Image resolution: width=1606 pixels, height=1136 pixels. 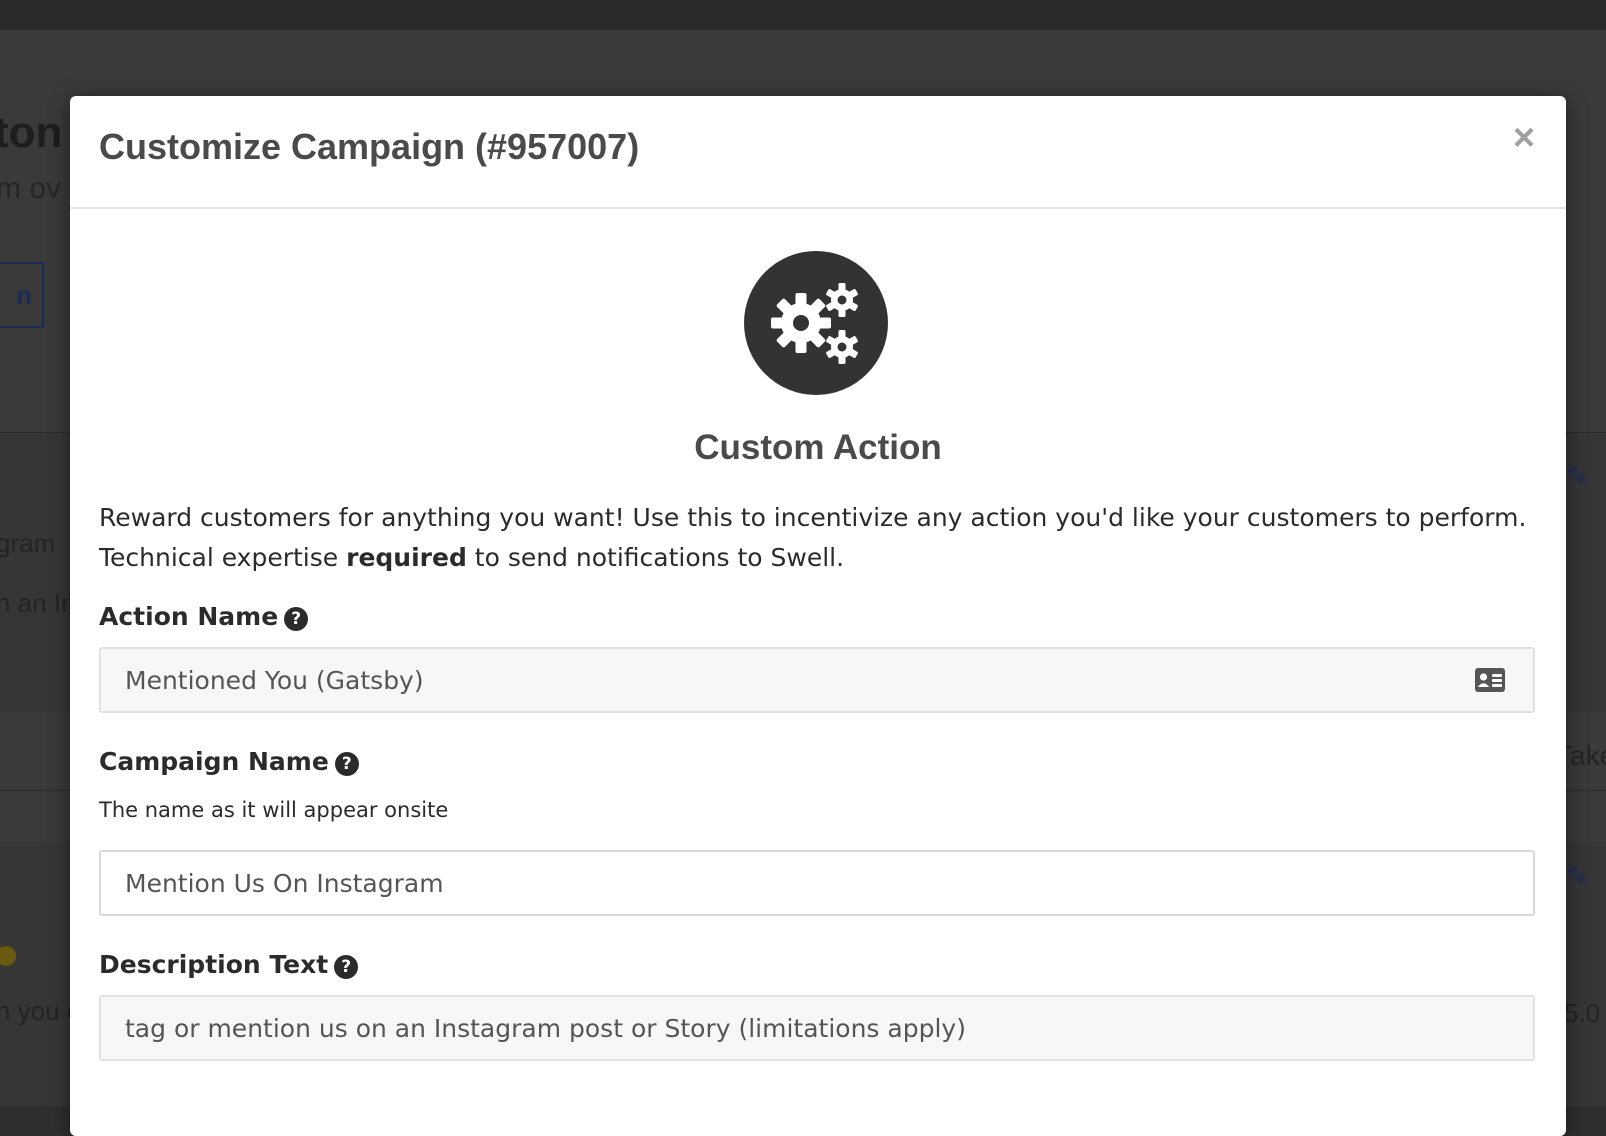 I want to click on gears-icon, so click(x=816, y=323).